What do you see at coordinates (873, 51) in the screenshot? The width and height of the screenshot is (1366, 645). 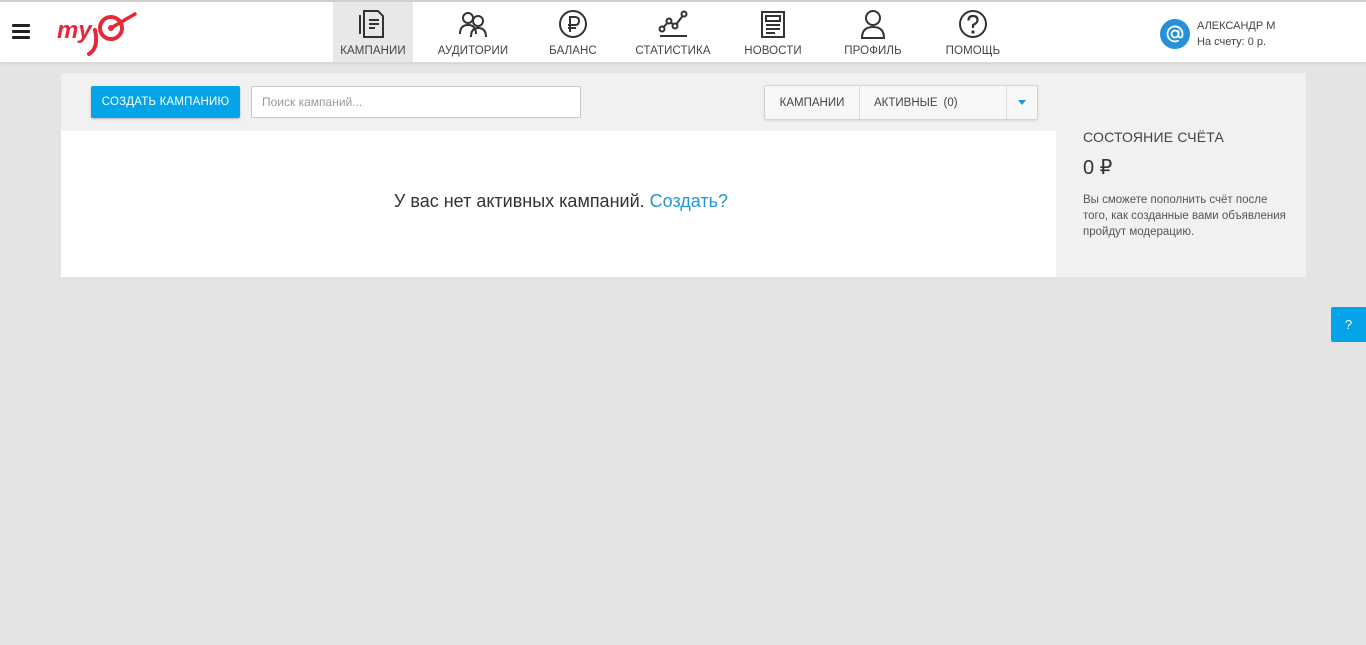 I see `nav-label-profile: ПРОФИЛЬ` at bounding box center [873, 51].